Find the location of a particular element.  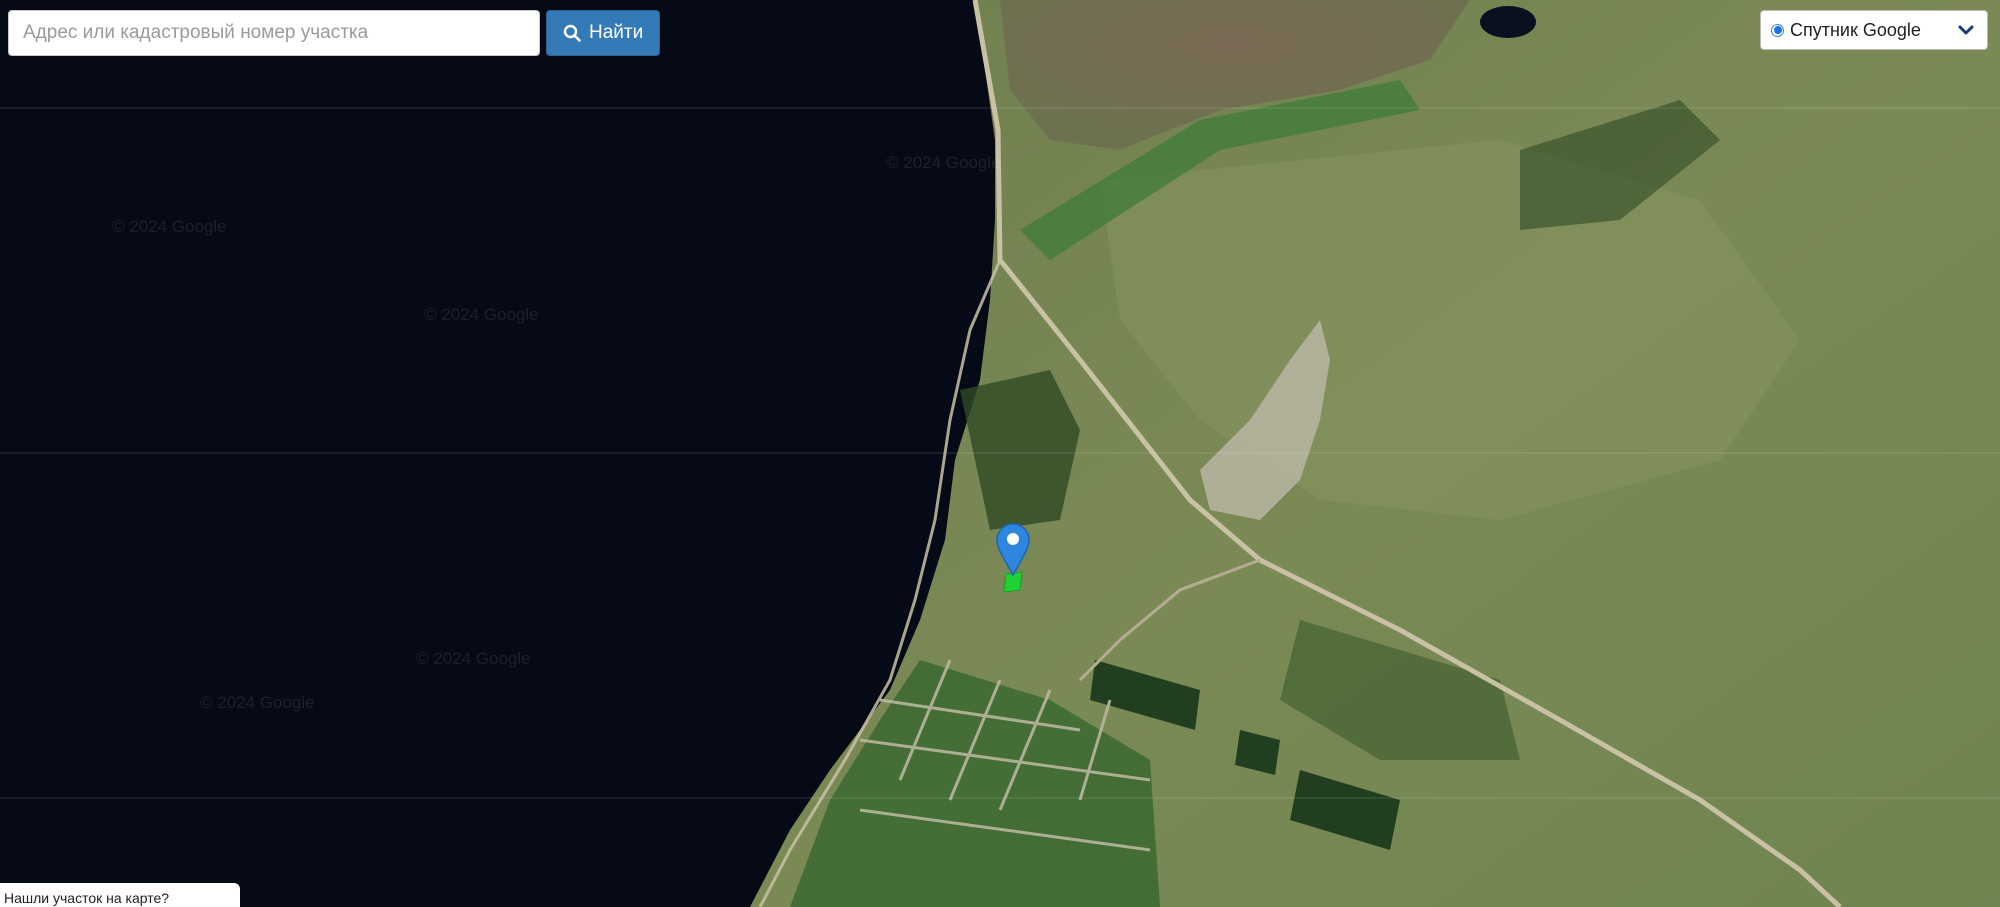

layer-select-value: Спутник Google is located at coordinates (1855, 29).